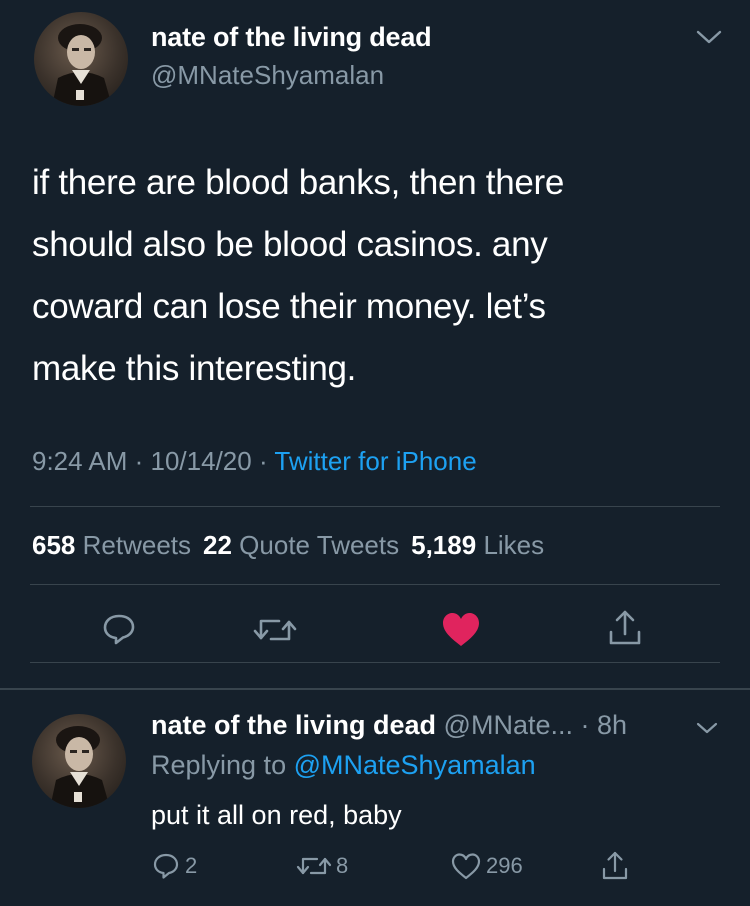 The height and width of the screenshot is (906, 750). I want to click on likes-count: 5,189, so click(444, 545).